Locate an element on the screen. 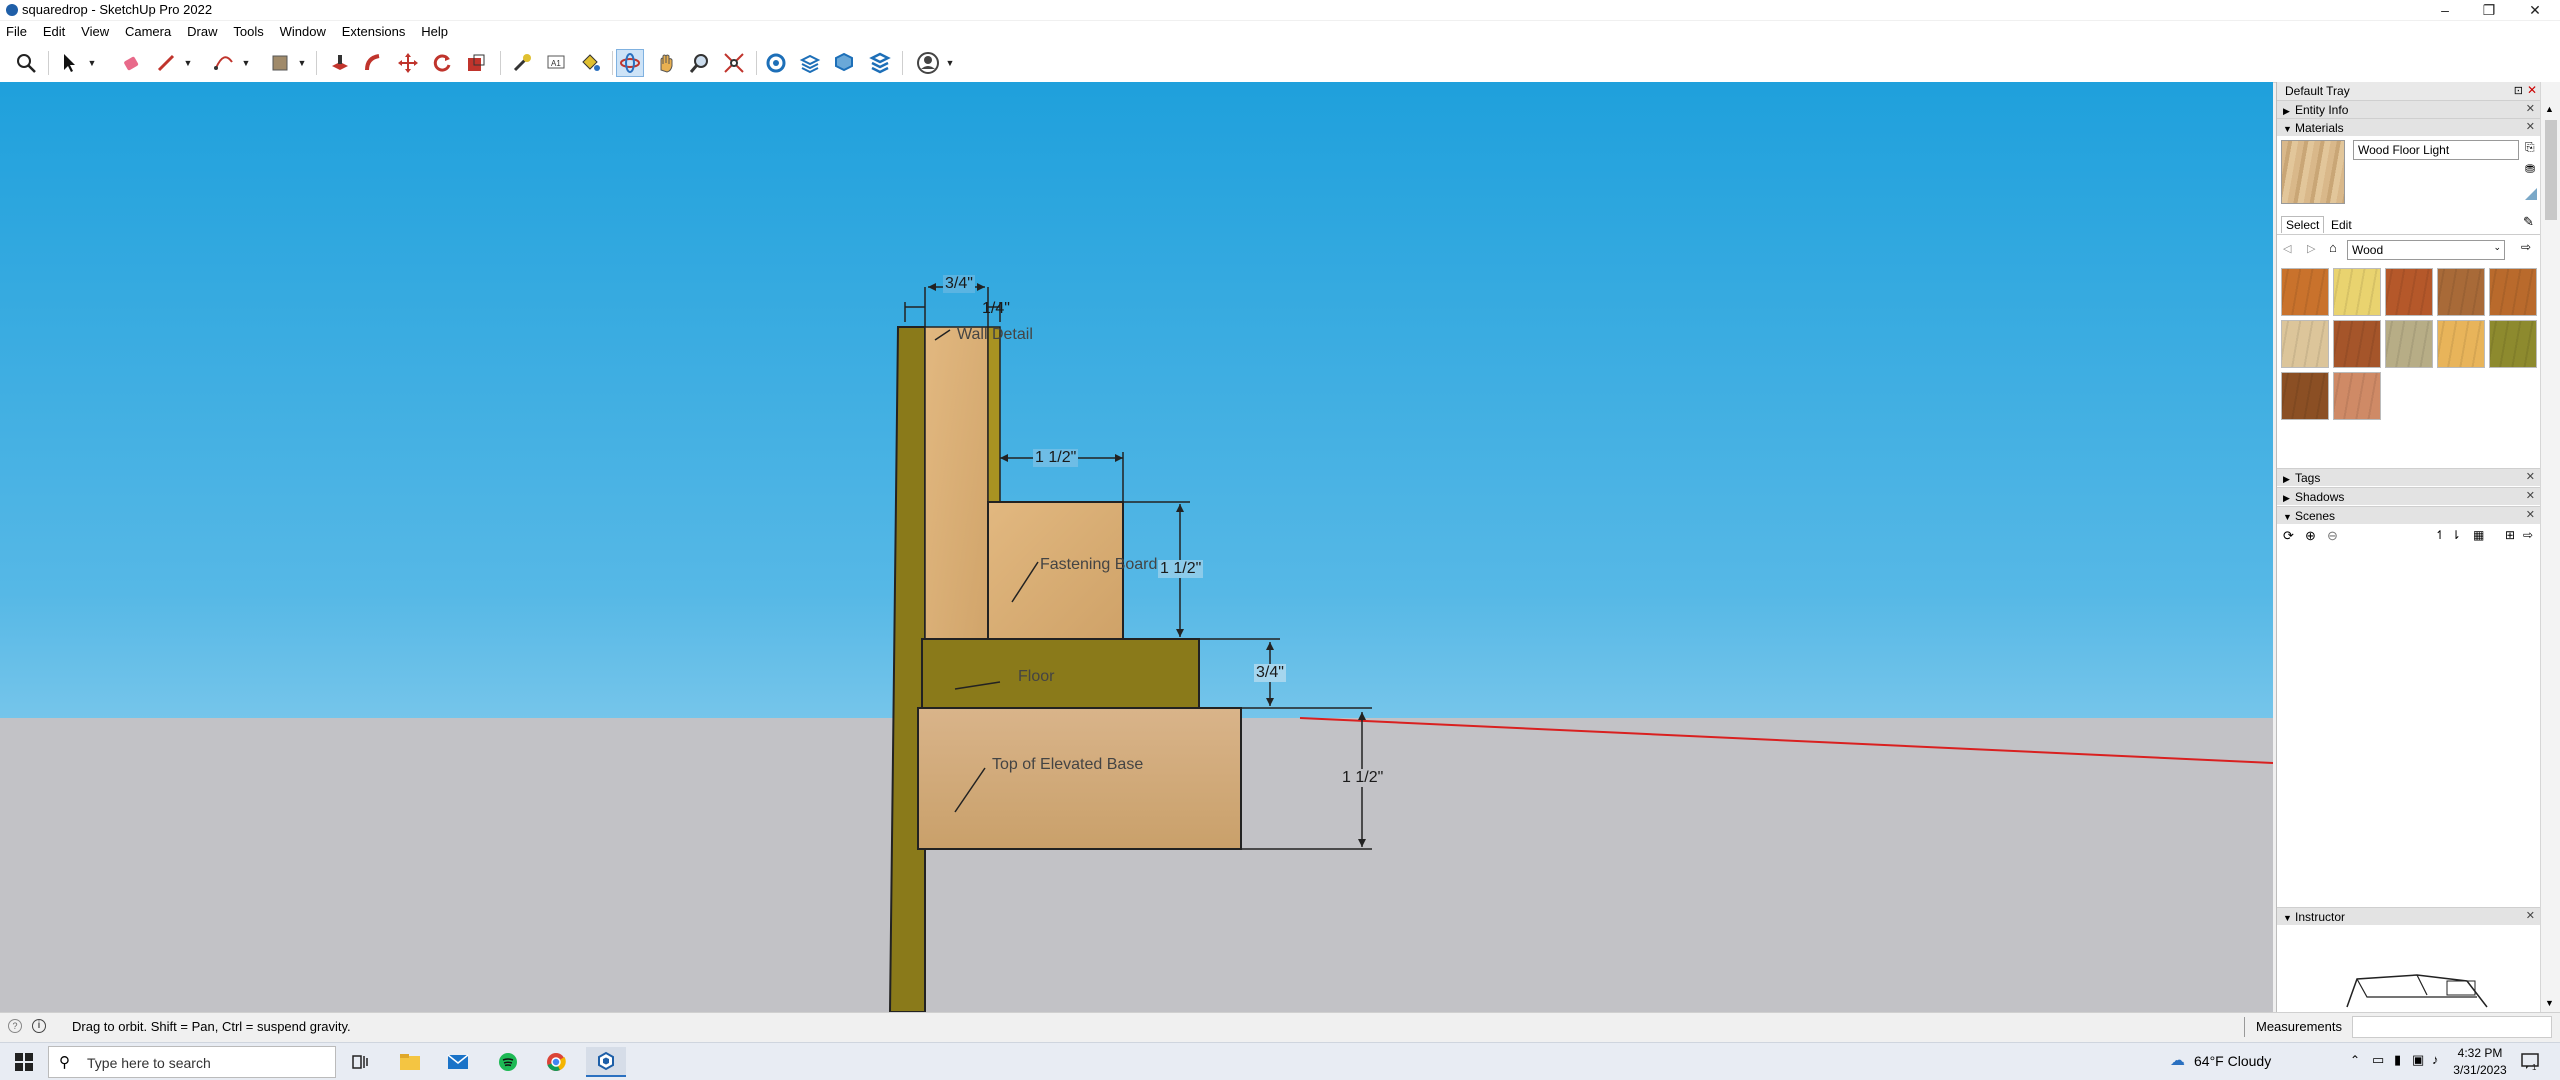 This screenshot has height=1080, width=2560. eyedropper-icon: ✎ is located at coordinates (2528, 222).